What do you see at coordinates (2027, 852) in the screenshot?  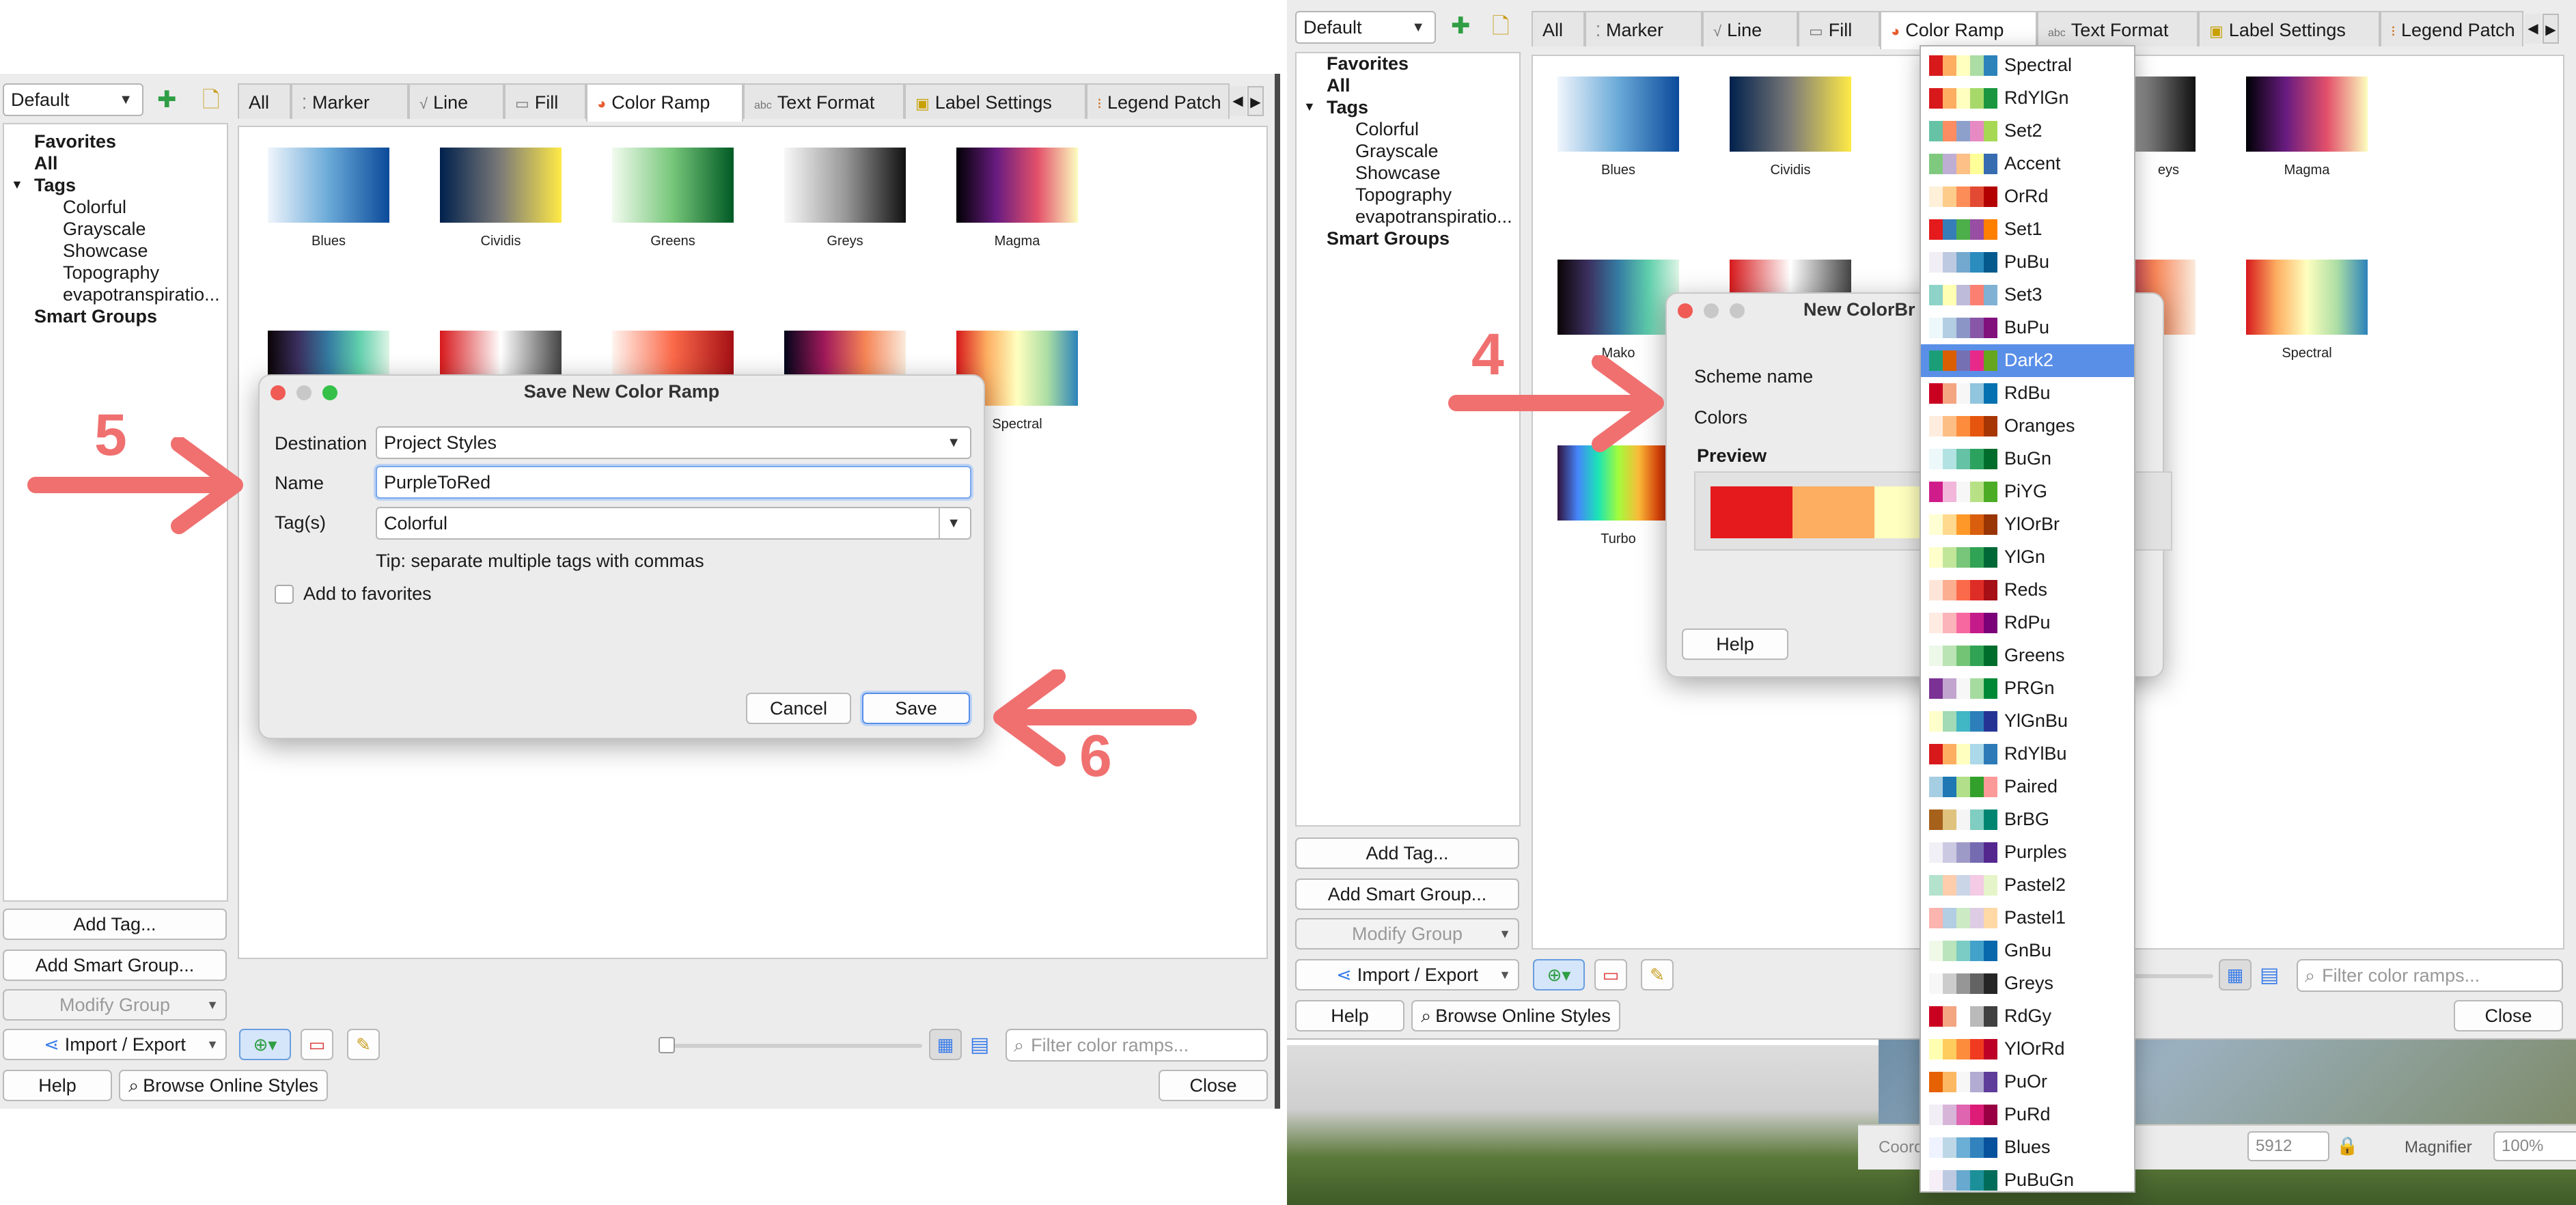 I see `dropdown-item-purples: Purples` at bounding box center [2027, 852].